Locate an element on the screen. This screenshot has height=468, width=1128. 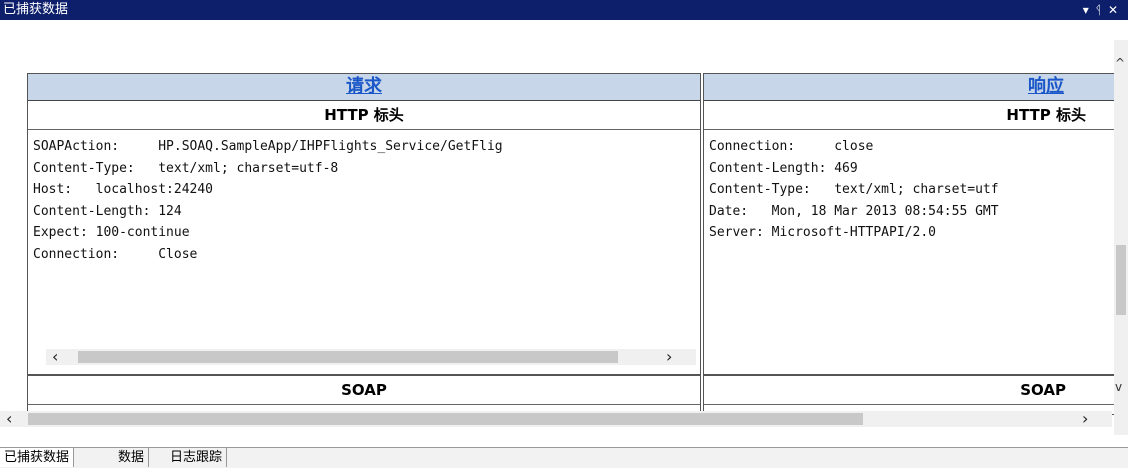
vertical-scroll-thumb is located at coordinates (1121, 280).